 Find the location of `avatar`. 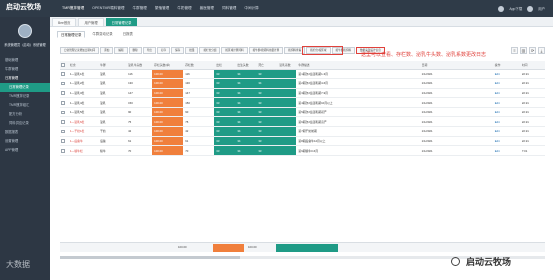

avatar is located at coordinates (25, 31).